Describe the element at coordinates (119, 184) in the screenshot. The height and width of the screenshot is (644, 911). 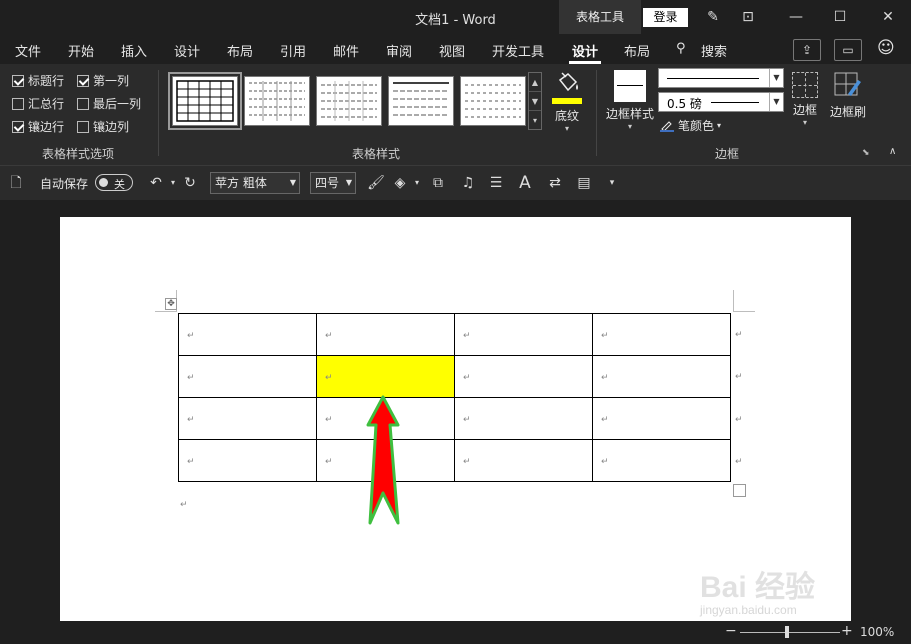
I see `autosave-state: 关` at that location.